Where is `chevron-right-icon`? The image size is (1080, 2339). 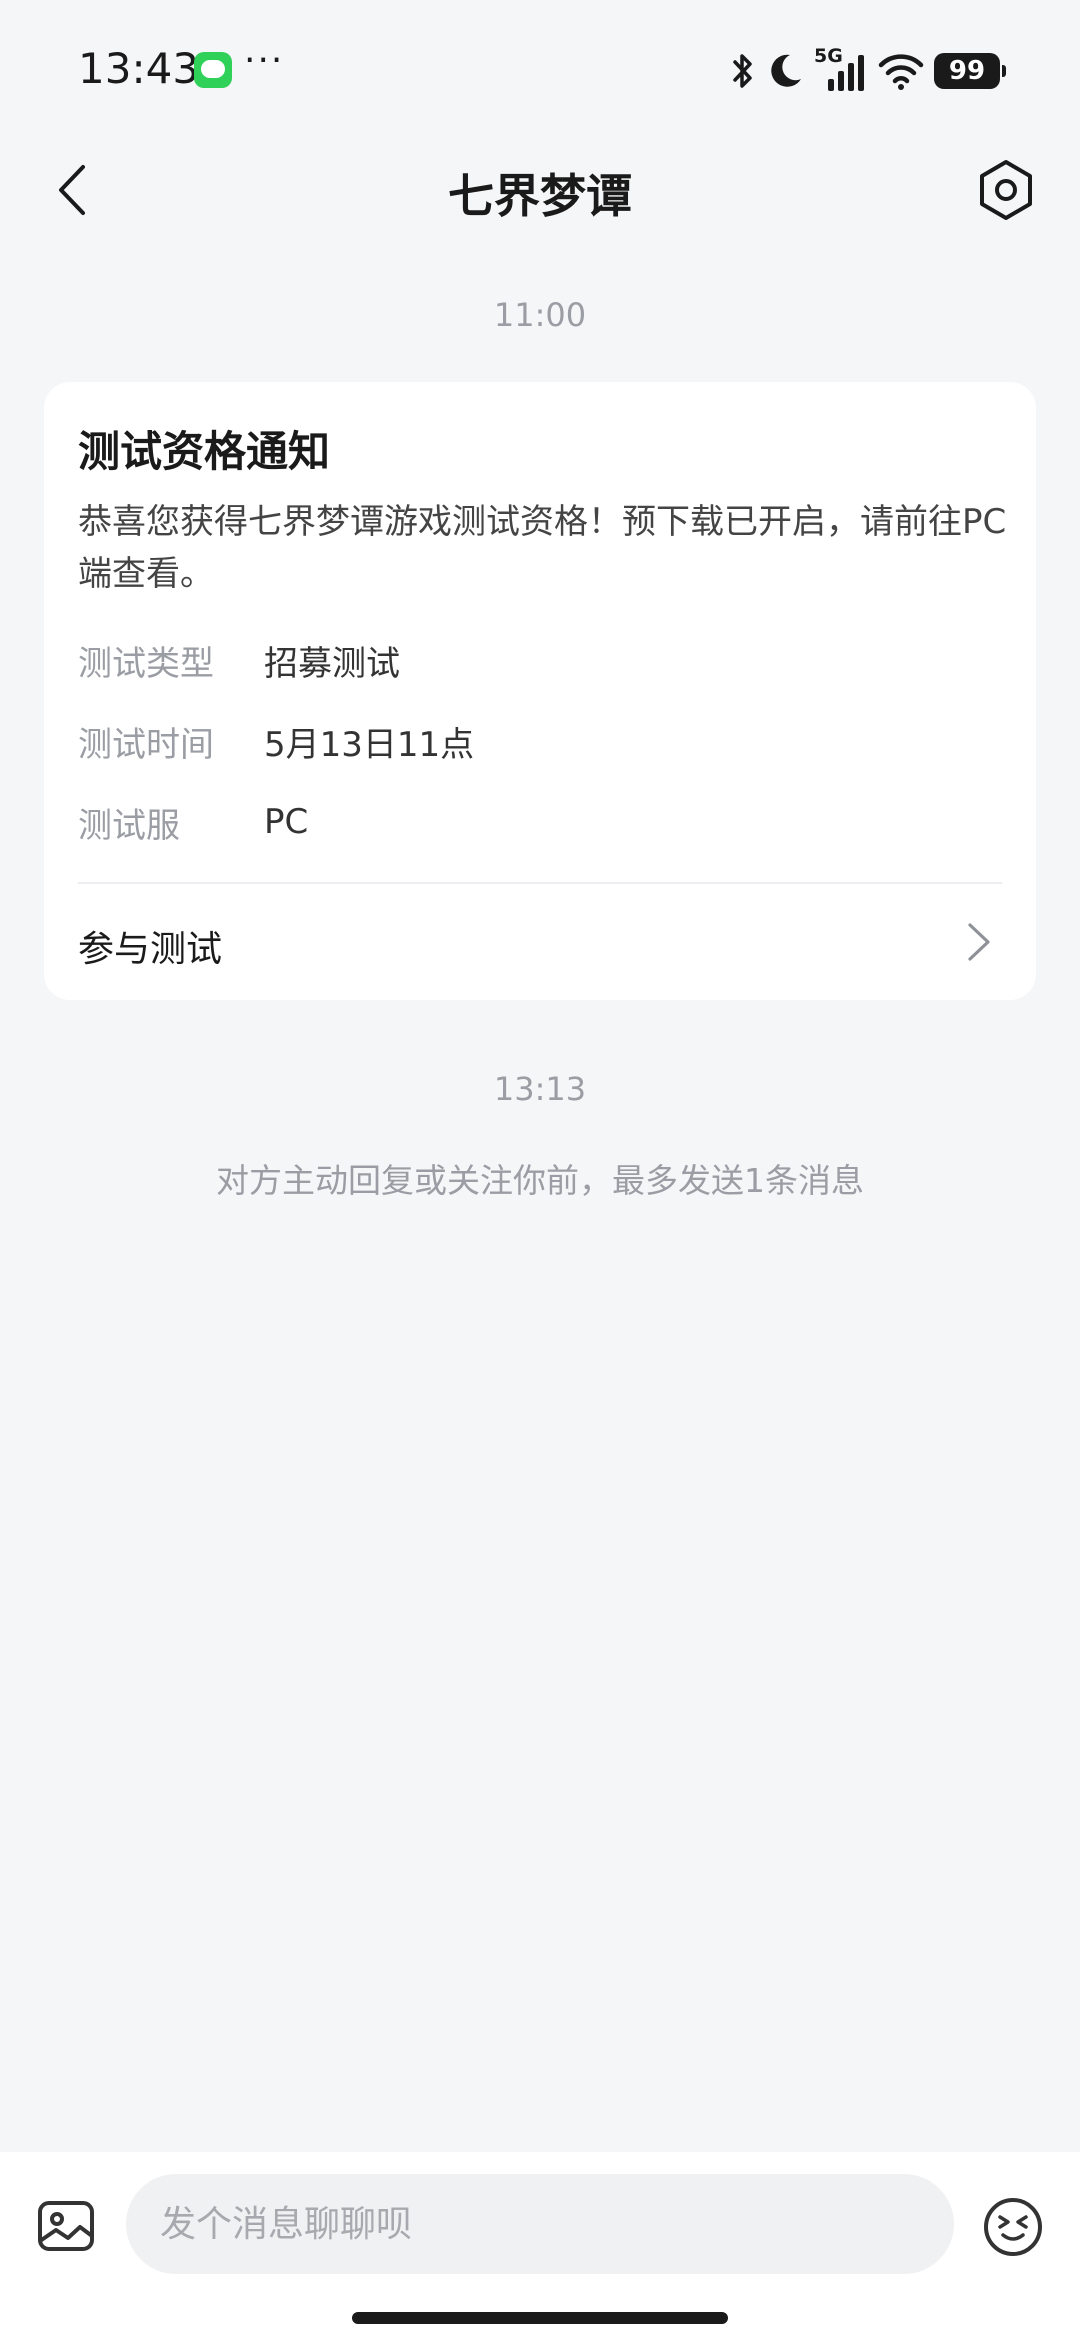 chevron-right-icon is located at coordinates (979, 942).